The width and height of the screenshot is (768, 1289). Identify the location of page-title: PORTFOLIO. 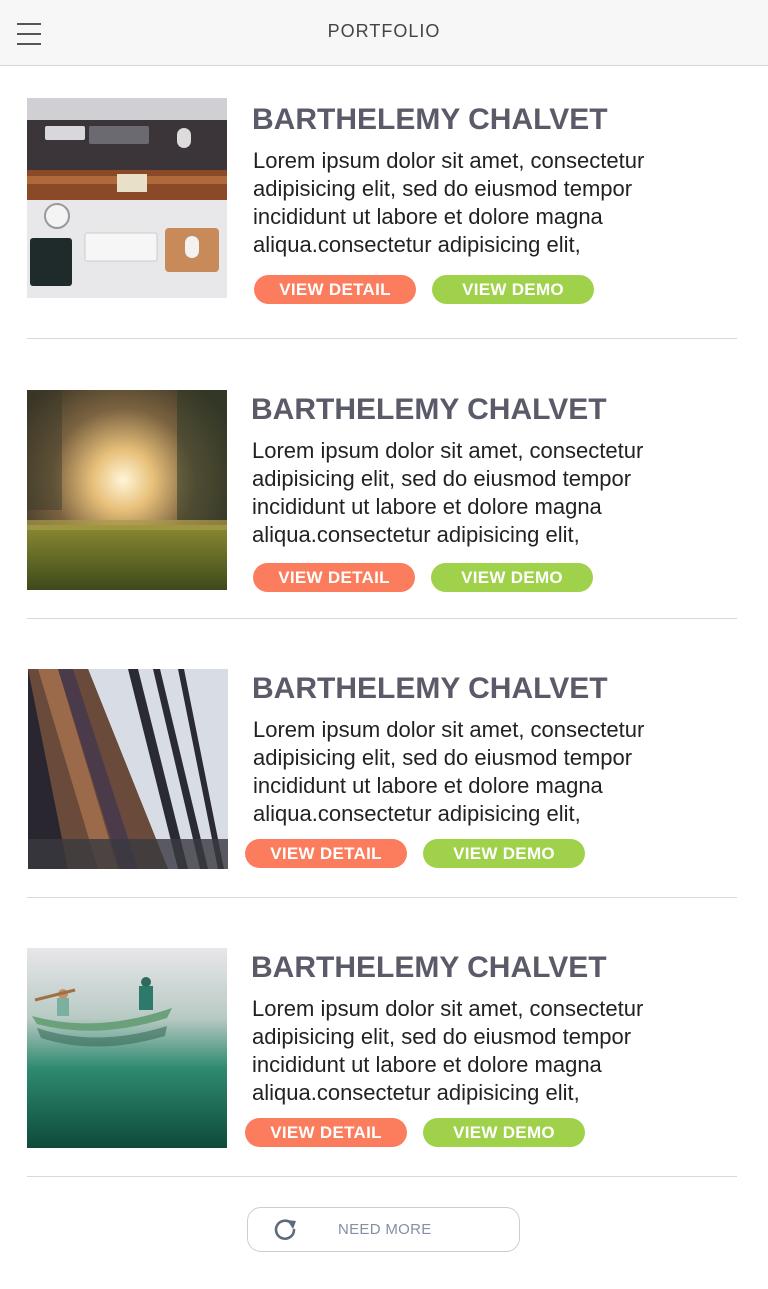
(384, 31).